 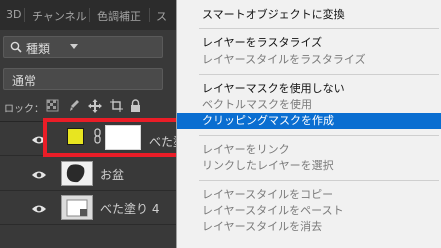 What do you see at coordinates (112, 175) in the screenshot?
I see `layer-name: お盆` at bounding box center [112, 175].